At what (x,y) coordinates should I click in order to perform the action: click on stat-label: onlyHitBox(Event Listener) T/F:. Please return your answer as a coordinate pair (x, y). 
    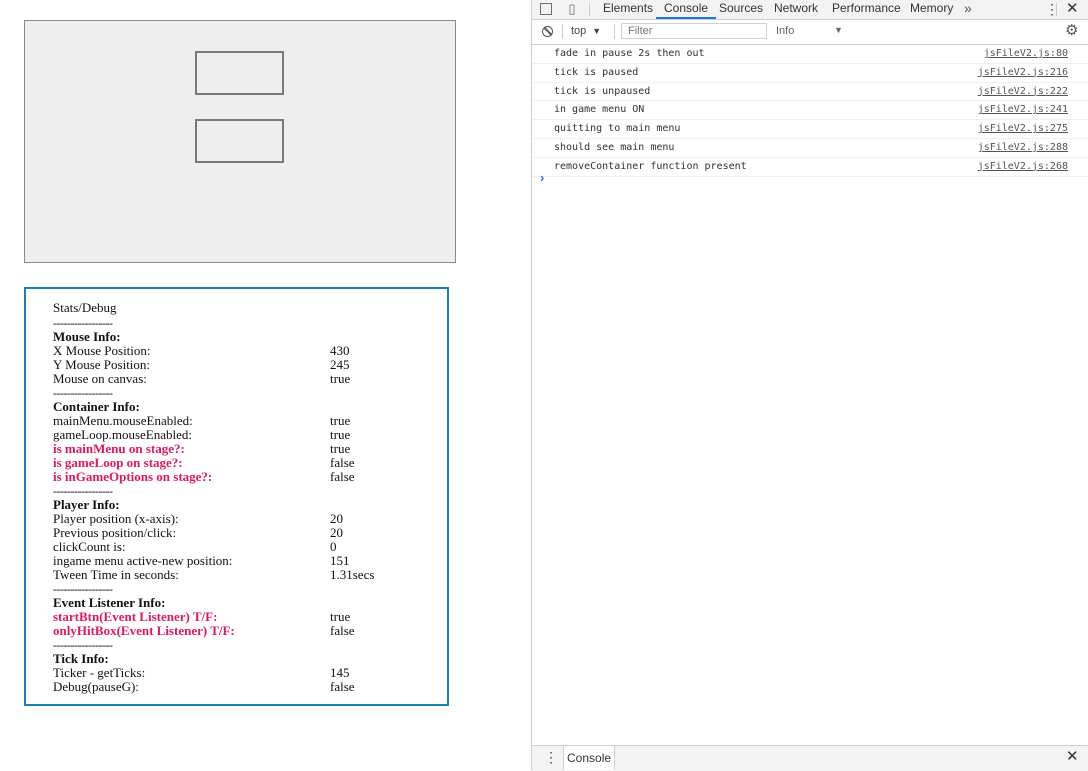
    Looking at the image, I should click on (144, 630).